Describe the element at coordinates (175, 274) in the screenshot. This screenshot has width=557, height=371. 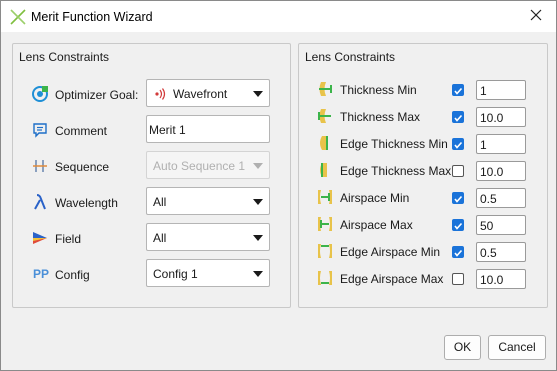
I see `config-value: Config 1` at that location.